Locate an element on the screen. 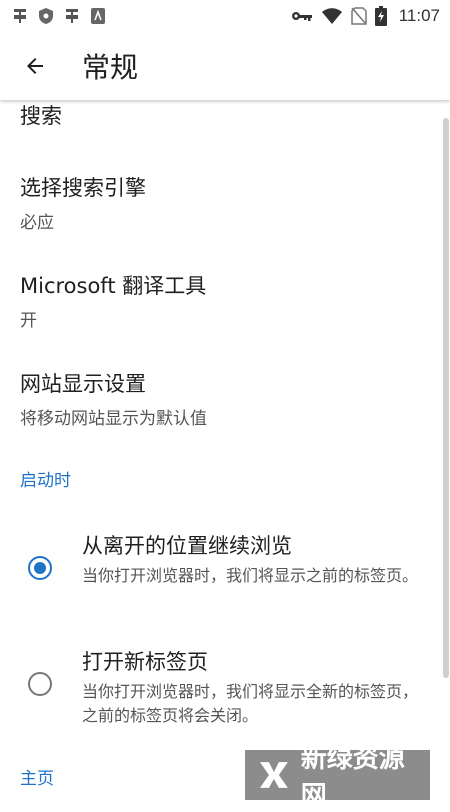 Image resolution: width=450 pixels, height=812 pixels. key-icon is located at coordinates (302, 16).